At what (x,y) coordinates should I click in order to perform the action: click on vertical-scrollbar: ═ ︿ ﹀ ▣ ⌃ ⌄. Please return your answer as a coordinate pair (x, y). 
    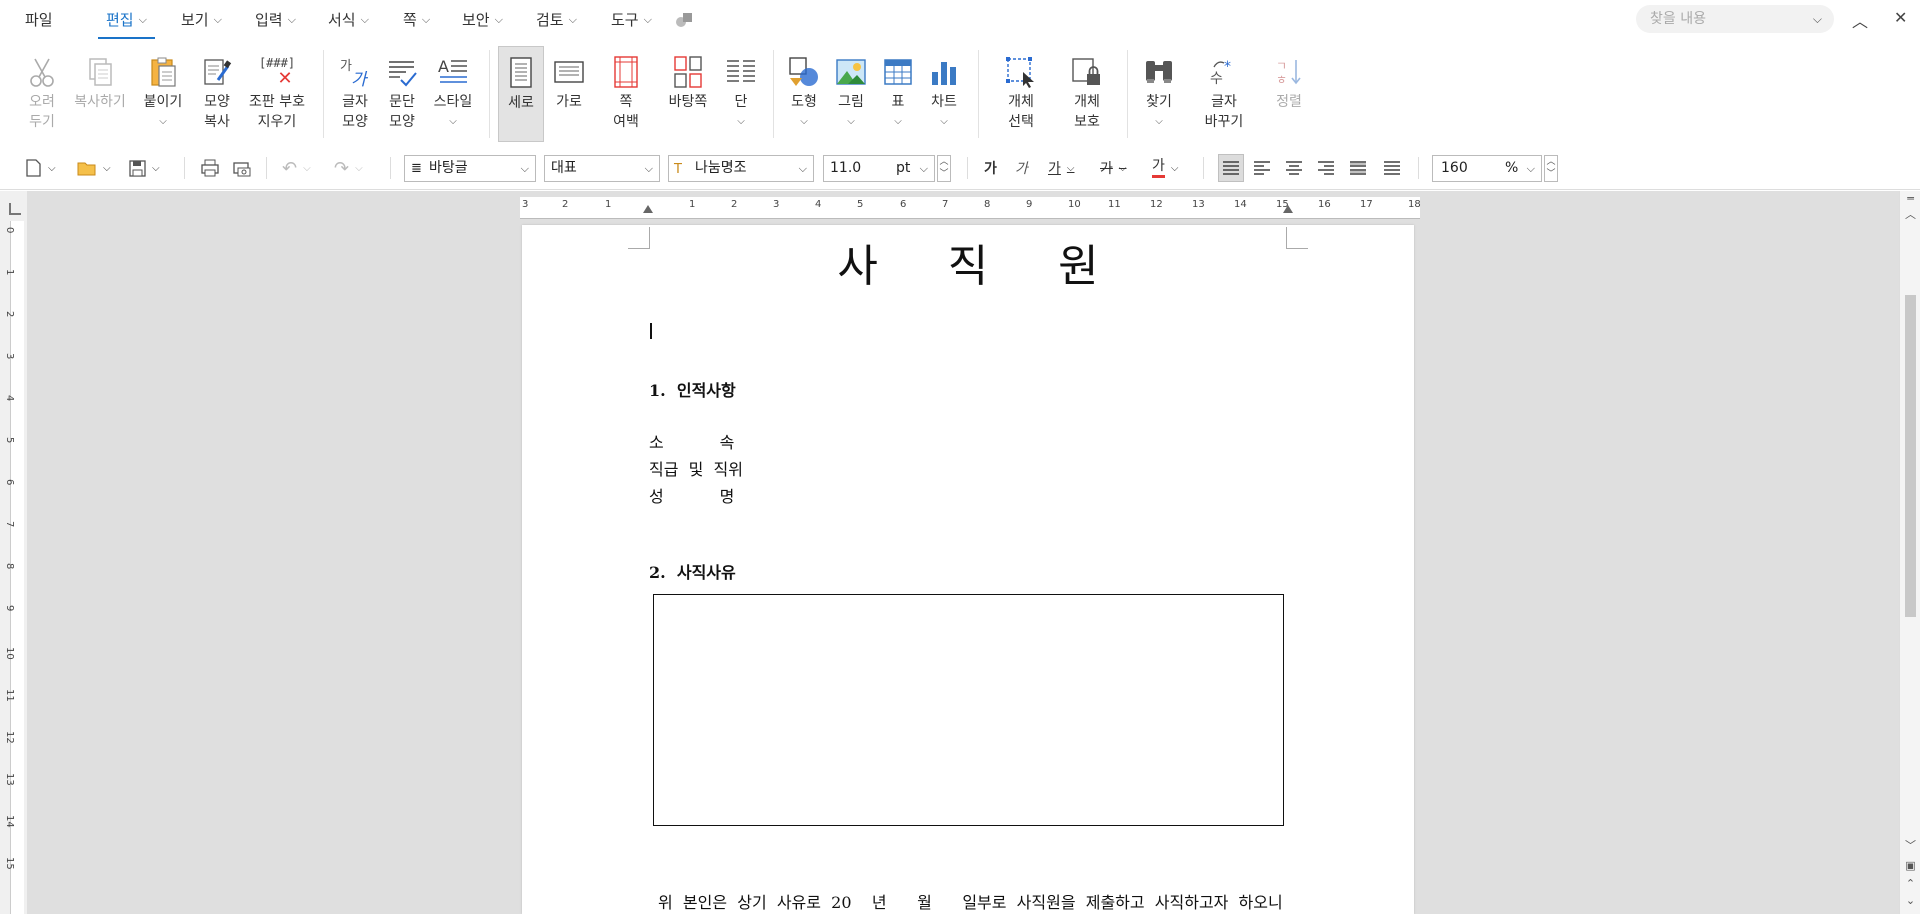
    Looking at the image, I should click on (1909, 552).